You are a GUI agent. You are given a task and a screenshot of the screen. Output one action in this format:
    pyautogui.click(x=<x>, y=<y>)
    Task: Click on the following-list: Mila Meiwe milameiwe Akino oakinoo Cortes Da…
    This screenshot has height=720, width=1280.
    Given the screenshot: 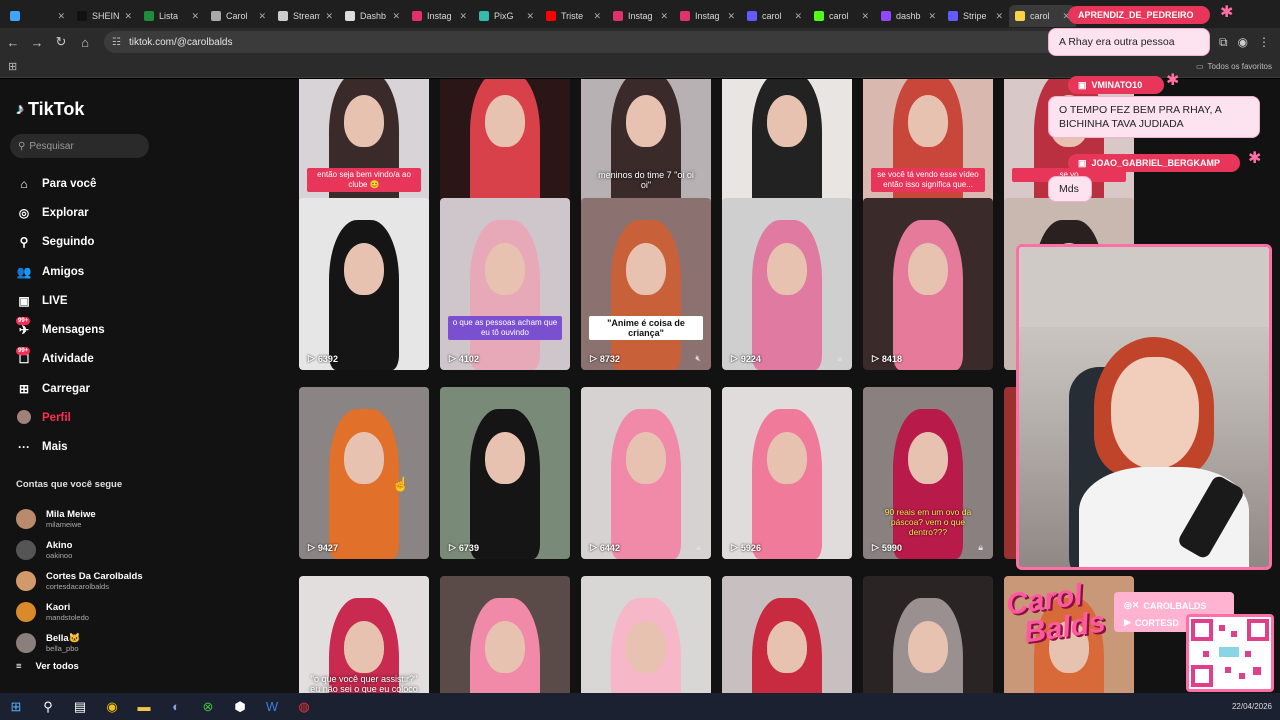 What is the action you would take?
    pyautogui.click(x=121, y=580)
    